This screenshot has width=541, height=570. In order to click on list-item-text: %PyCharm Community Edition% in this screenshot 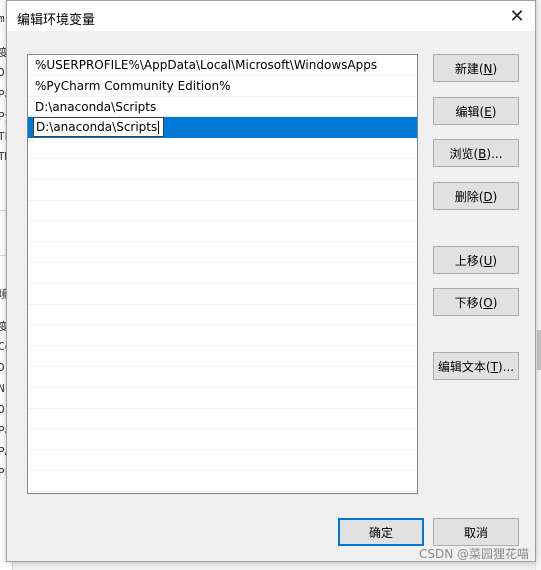, I will do `click(133, 85)`.